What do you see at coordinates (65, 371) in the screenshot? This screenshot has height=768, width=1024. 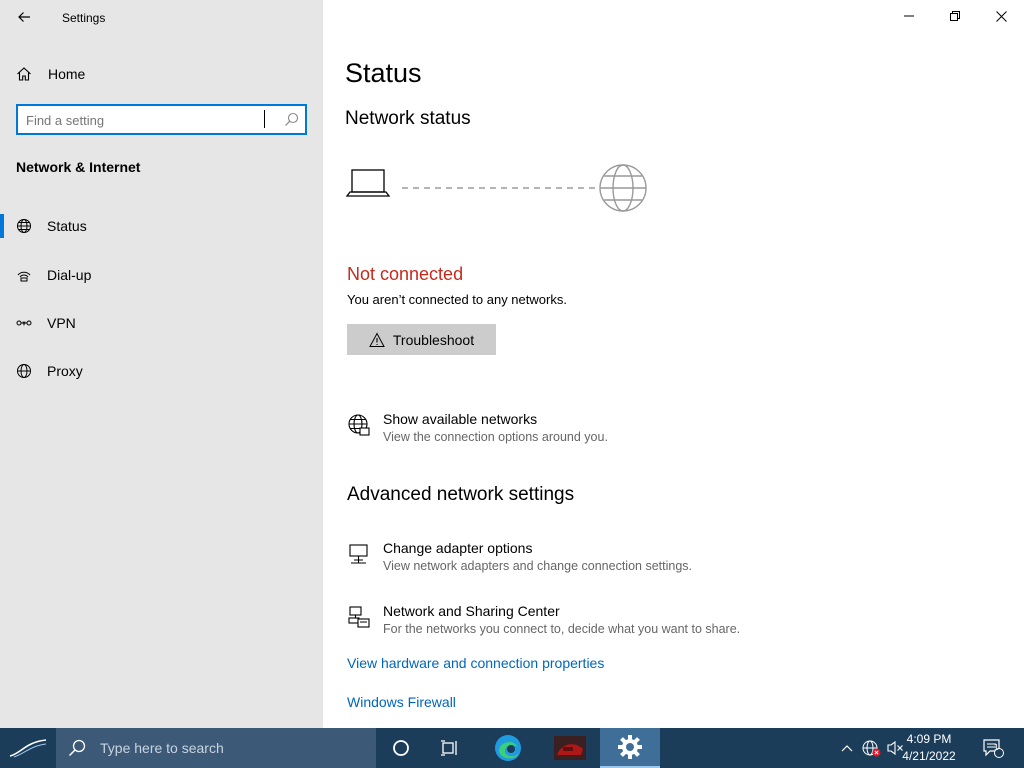 I see `sidebar-item-label: Proxy` at bounding box center [65, 371].